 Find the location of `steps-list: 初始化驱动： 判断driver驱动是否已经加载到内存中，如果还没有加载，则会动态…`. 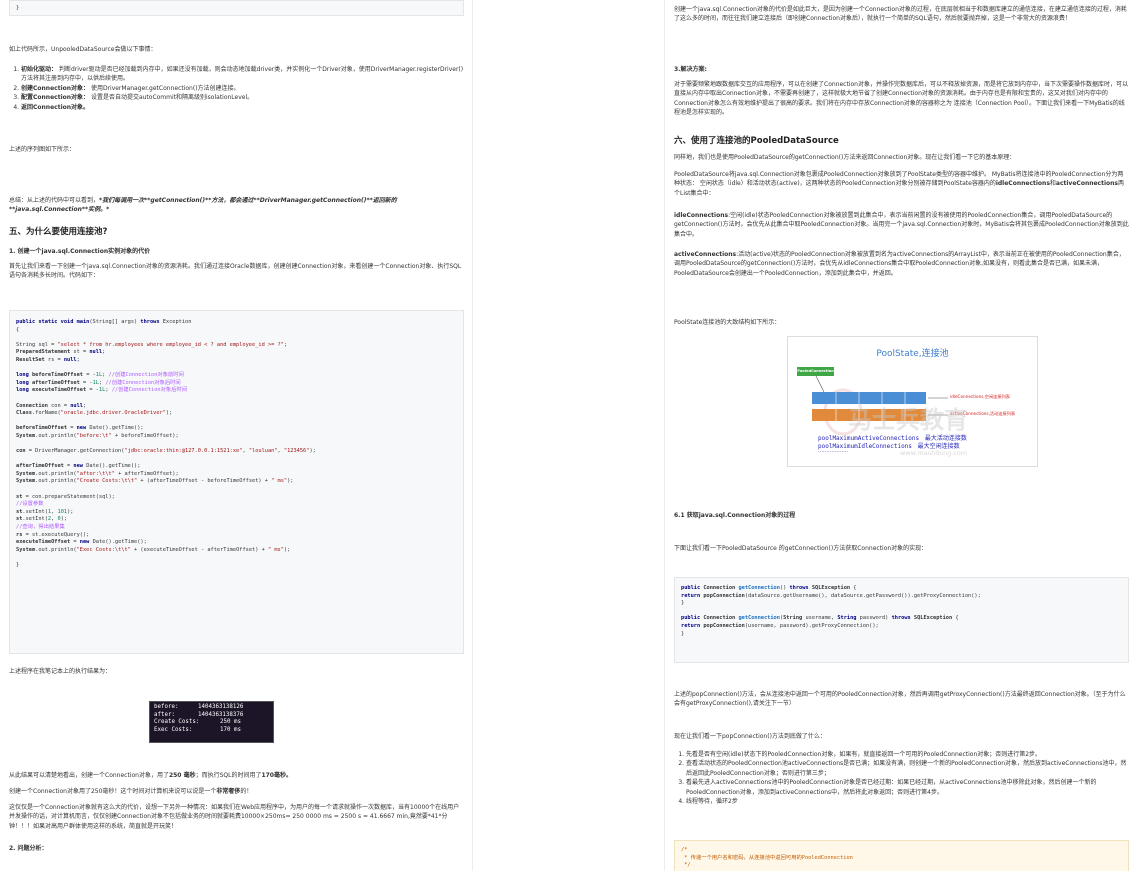

steps-list: 初始化驱动： 判断driver驱动是否已经加载到内存中，如果还没有加载，则会动态… is located at coordinates (236, 88).